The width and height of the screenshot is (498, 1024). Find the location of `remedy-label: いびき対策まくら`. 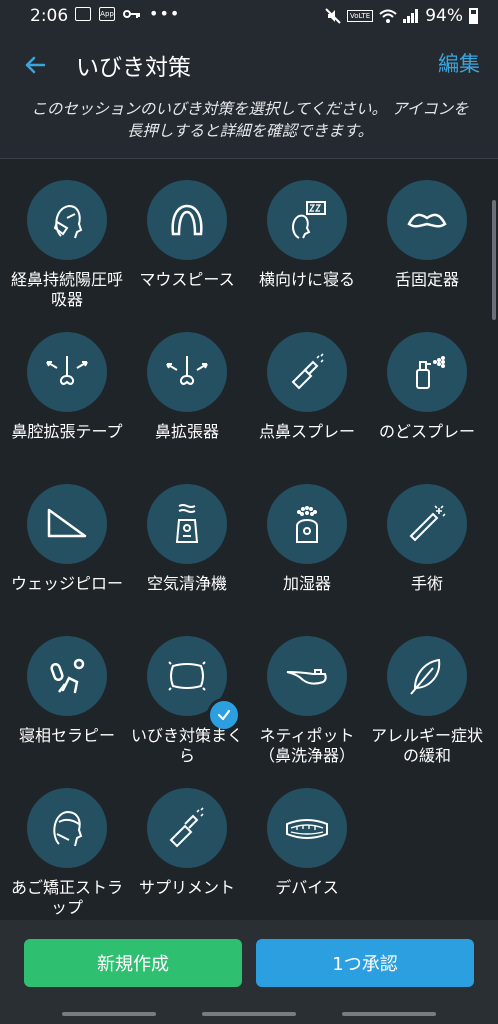

remedy-label: いびき対策まくら is located at coordinates (186, 745).